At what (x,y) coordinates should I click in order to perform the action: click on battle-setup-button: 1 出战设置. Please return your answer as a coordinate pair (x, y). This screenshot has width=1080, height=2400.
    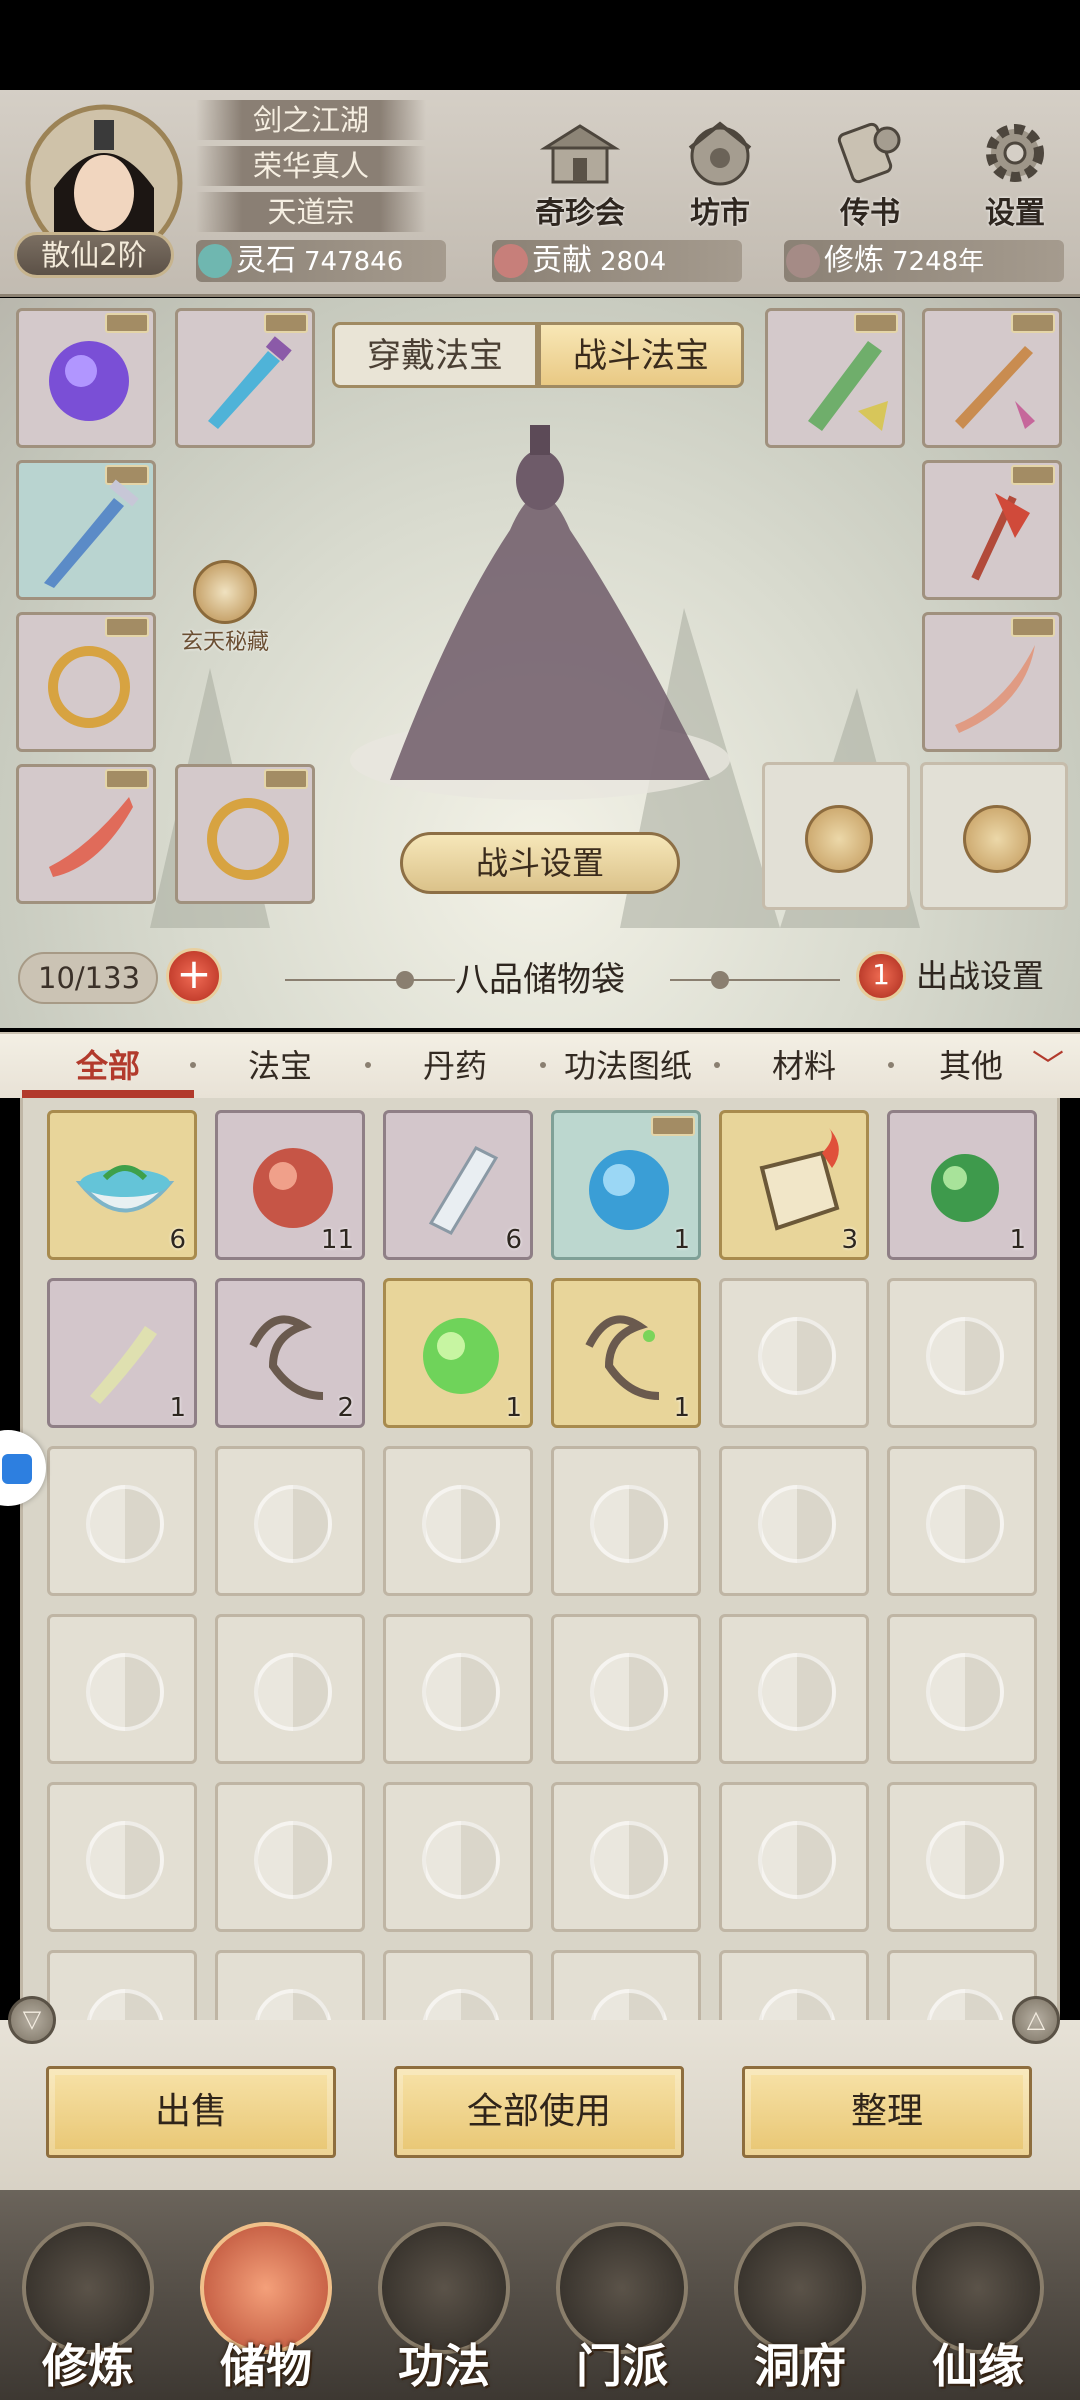
    Looking at the image, I should click on (960, 976).